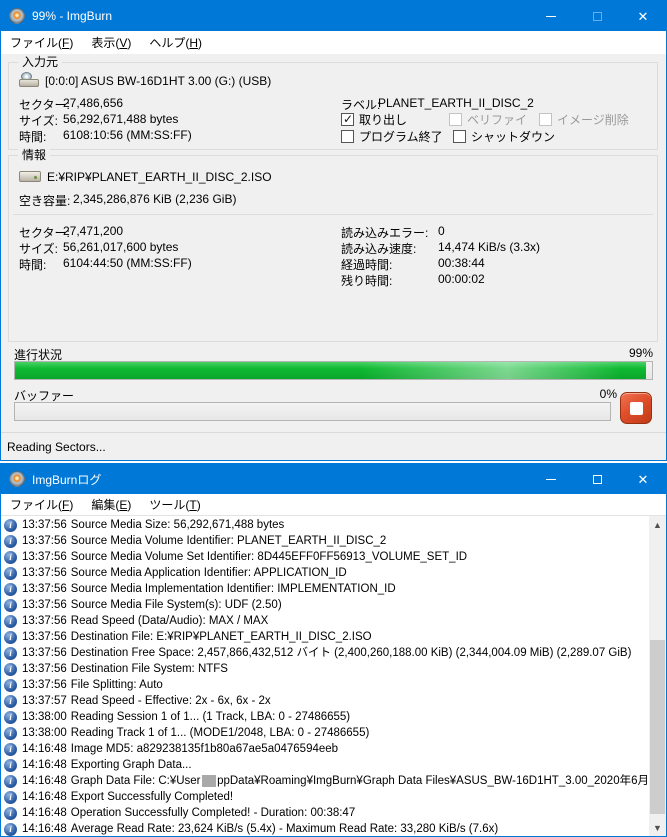 The width and height of the screenshot is (667, 837). What do you see at coordinates (45, 201) in the screenshot?
I see `free-space-label: 空き容量:` at bounding box center [45, 201].